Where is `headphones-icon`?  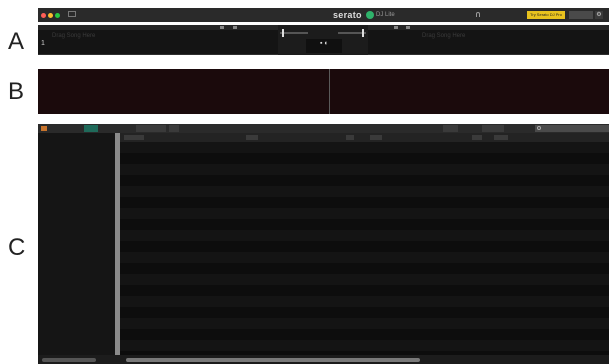 headphones-icon is located at coordinates (478, 14).